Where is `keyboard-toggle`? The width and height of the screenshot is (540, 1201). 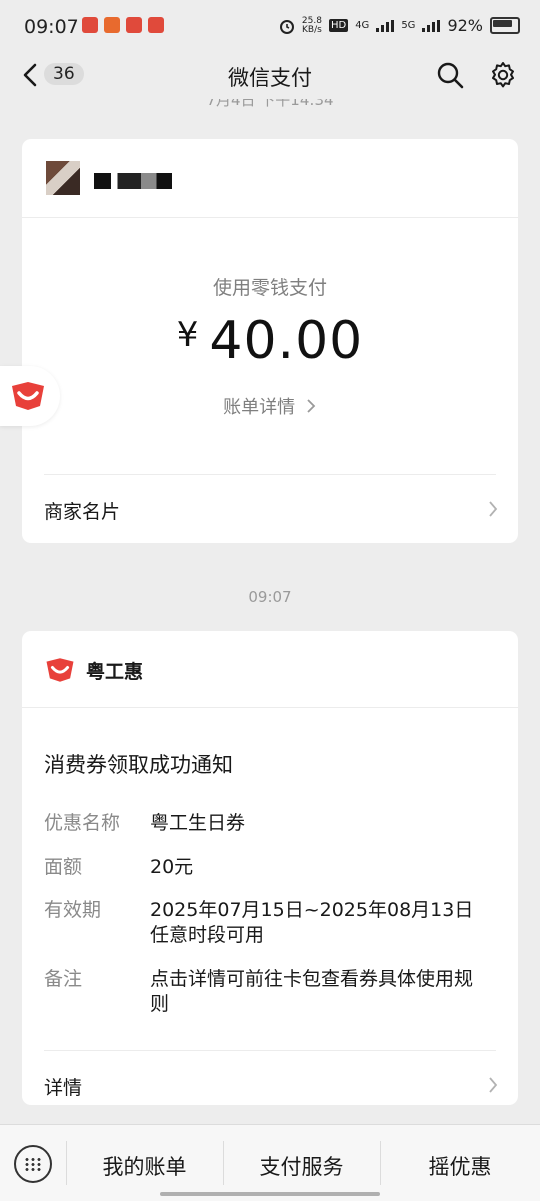 keyboard-toggle is located at coordinates (33, 1164).